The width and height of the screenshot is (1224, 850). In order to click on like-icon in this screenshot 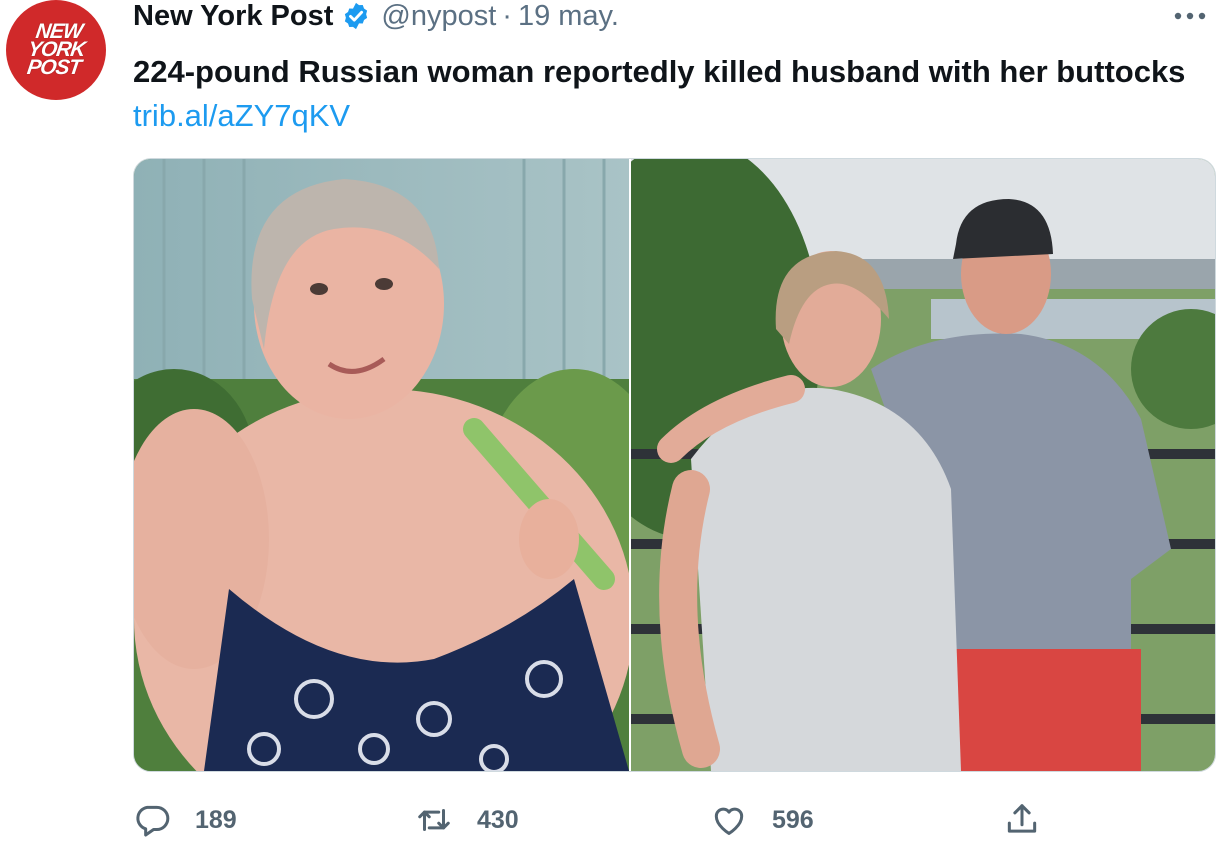, I will do `click(729, 821)`.